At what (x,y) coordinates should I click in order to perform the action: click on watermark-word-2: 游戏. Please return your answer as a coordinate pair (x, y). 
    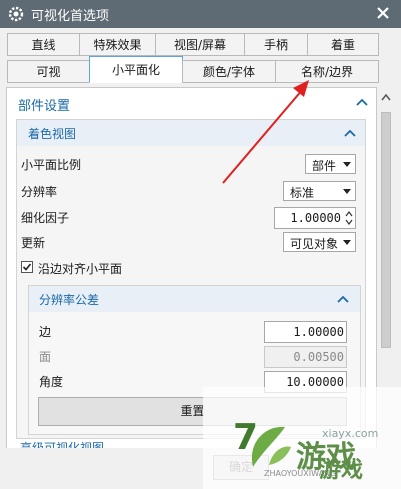
    Looking at the image, I should click on (341, 470).